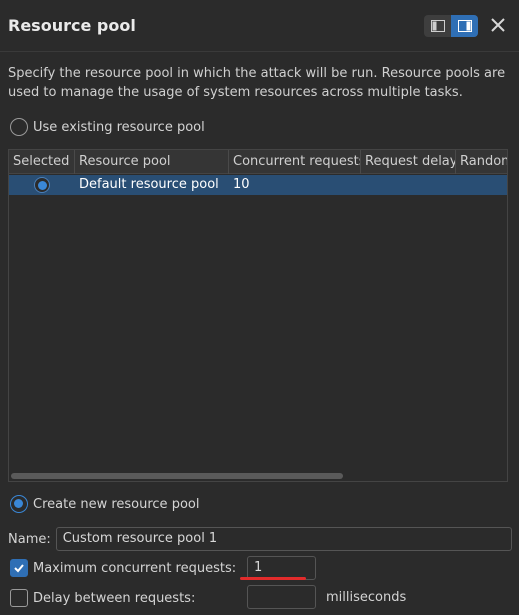 The width and height of the screenshot is (519, 615). I want to click on use-existing-label: Use existing resource pool, so click(119, 127).